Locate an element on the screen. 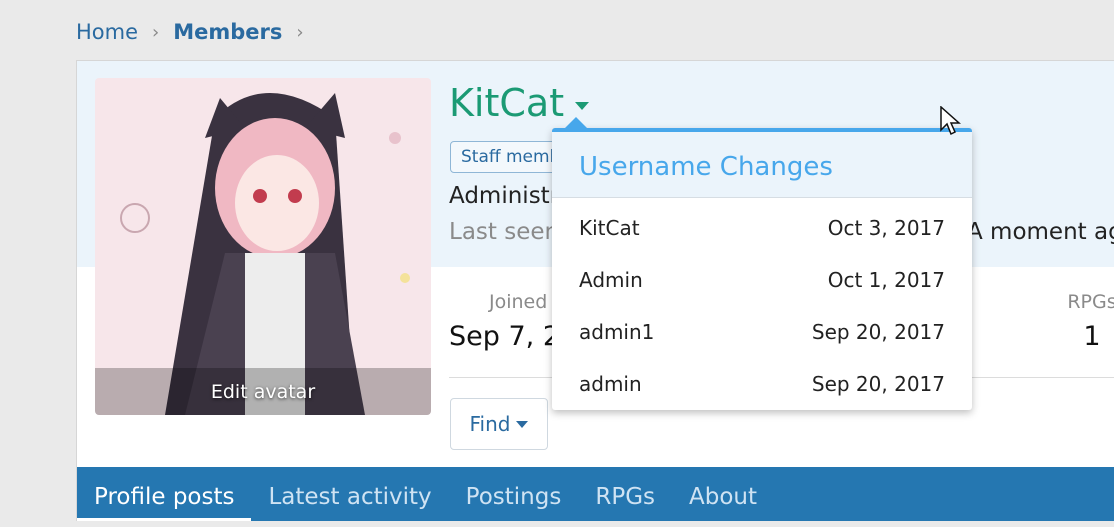 The image size is (1114, 527). username-change-name: admin1 is located at coordinates (617, 332).